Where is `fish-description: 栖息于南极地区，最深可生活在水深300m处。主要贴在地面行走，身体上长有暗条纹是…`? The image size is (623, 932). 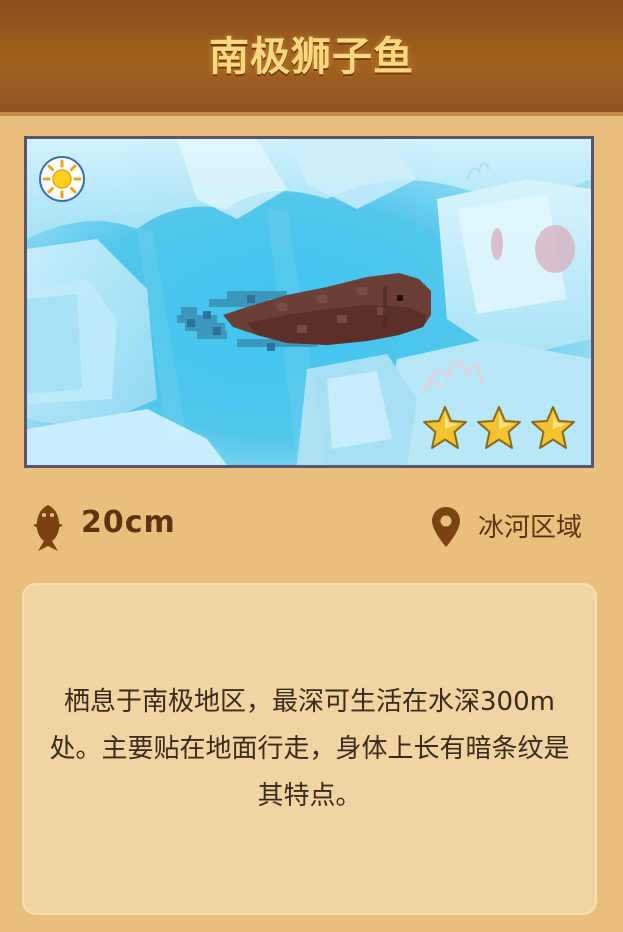
fish-description: 栖息于南极地区，最深可生活在水深300m处。主要贴在地面行走，身体上长有暗条纹是… is located at coordinates (309, 748).